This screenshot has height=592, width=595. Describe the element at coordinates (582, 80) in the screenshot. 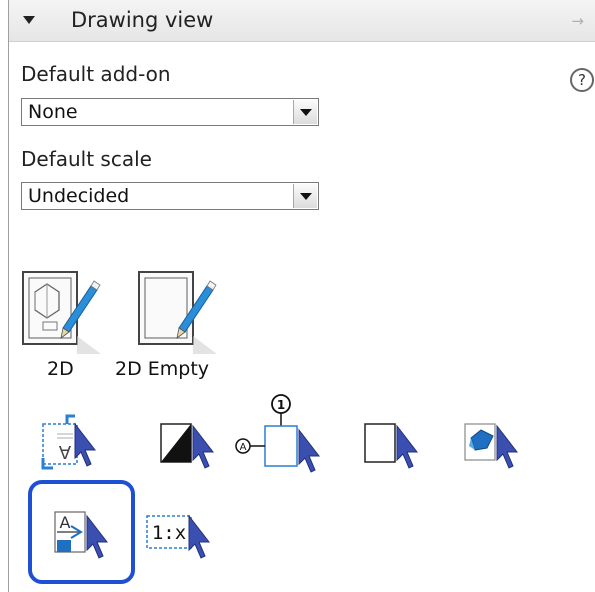

I see `help-icon: ?` at that location.